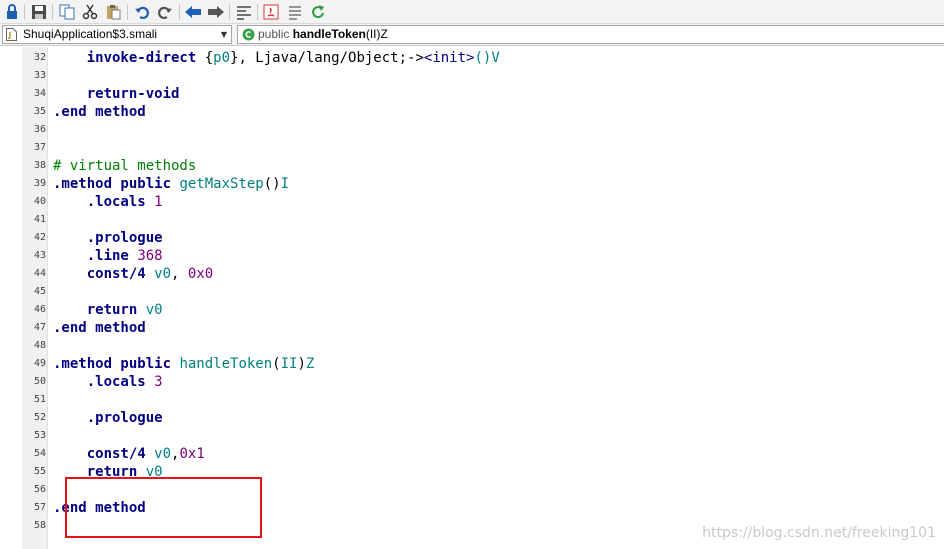 This screenshot has height=549, width=944. I want to click on undo-icon, so click(142, 12).